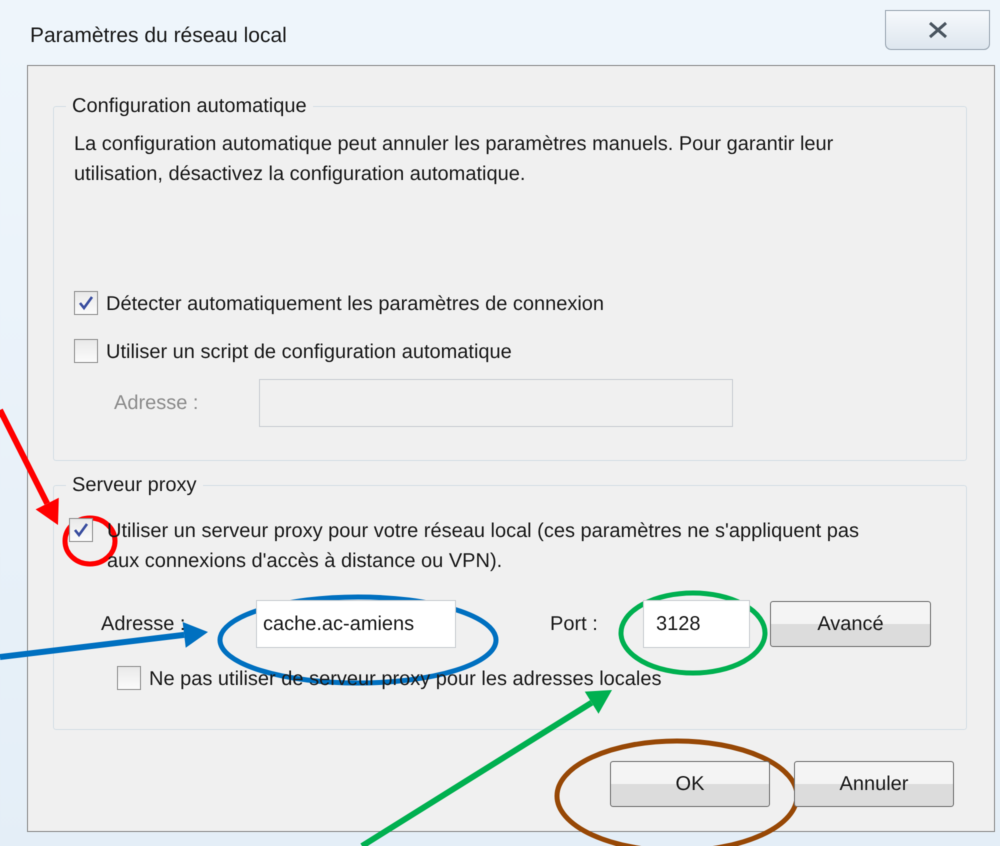  What do you see at coordinates (850, 624) in the screenshot?
I see `advanced-button: Avancé` at bounding box center [850, 624].